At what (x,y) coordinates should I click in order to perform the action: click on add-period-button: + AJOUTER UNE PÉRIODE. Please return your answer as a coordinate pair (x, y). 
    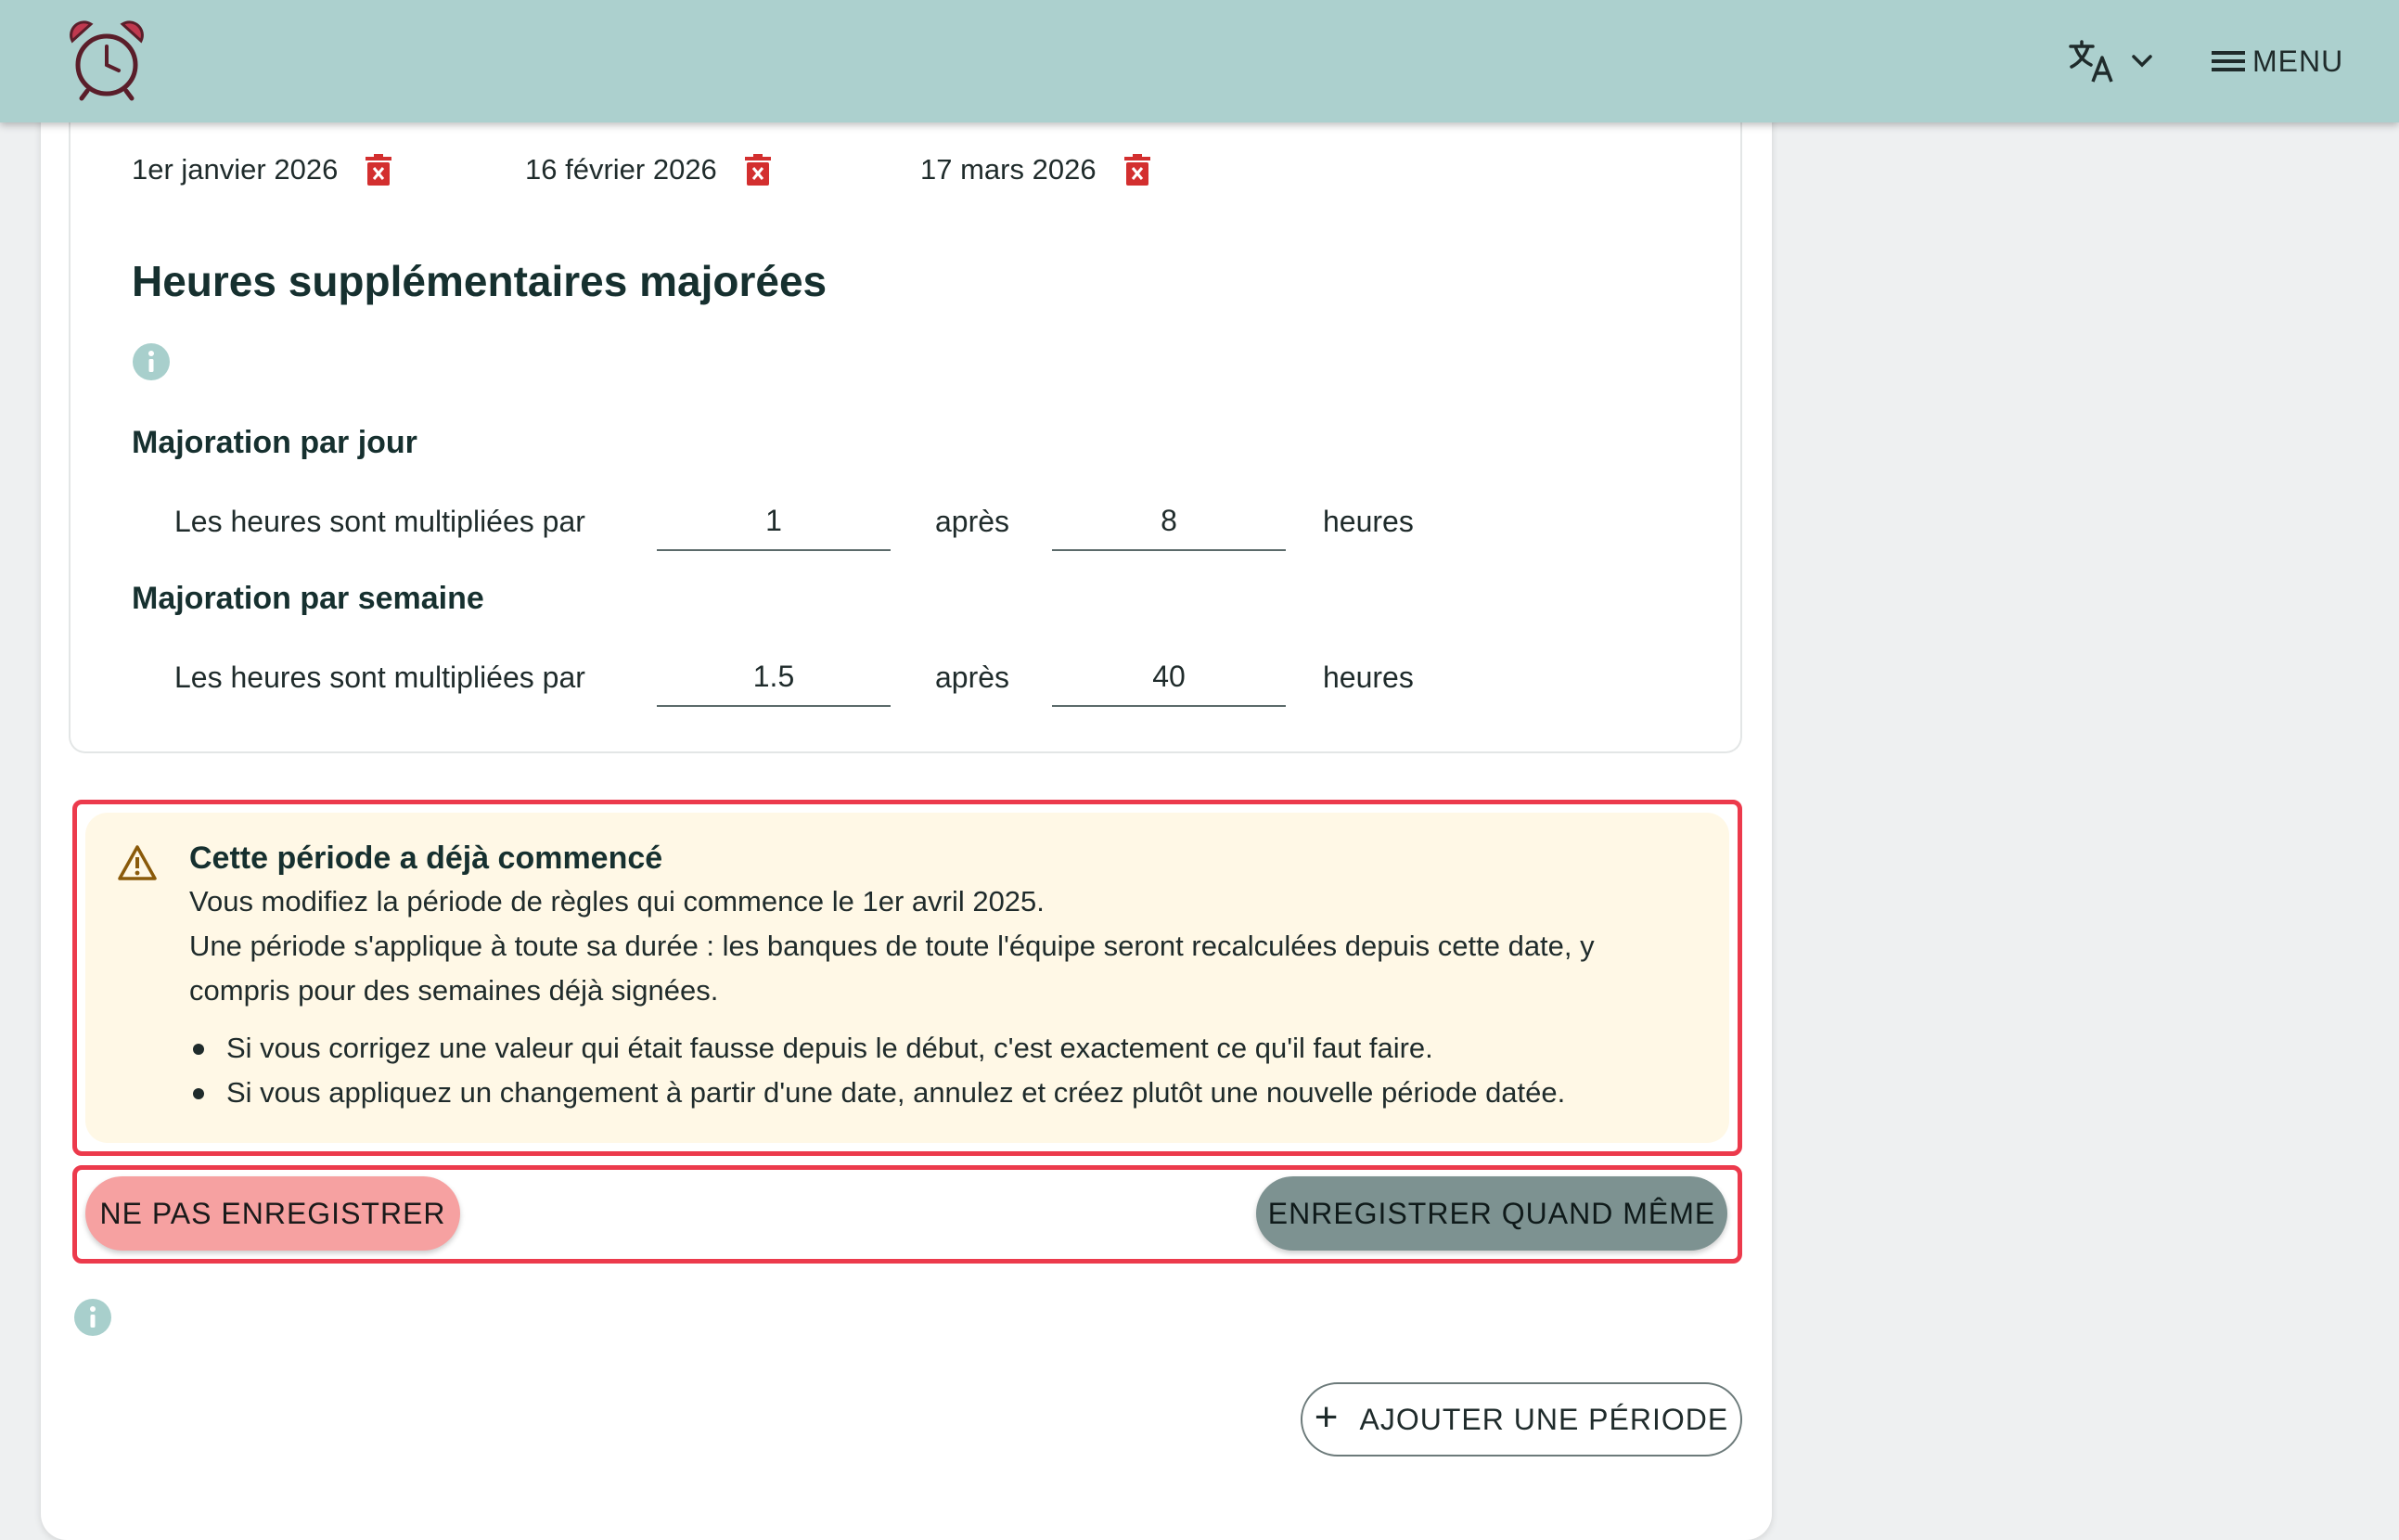
    Looking at the image, I should click on (1522, 1419).